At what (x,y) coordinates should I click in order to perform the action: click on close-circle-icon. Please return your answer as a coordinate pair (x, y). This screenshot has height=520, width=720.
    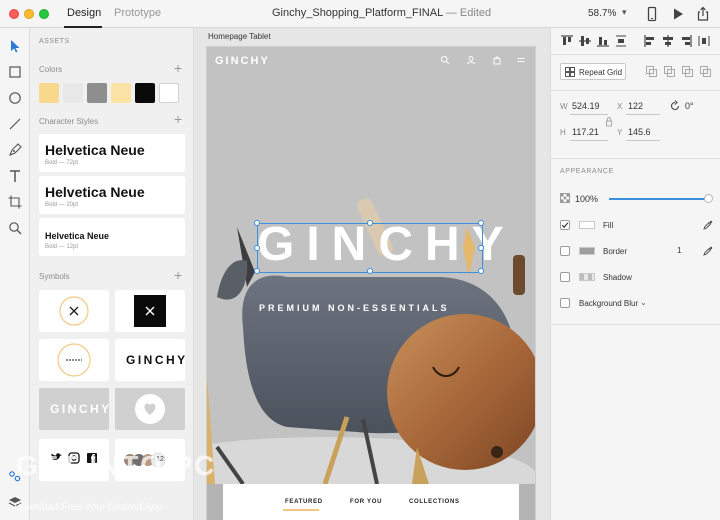
    Looking at the image, I should click on (74, 311).